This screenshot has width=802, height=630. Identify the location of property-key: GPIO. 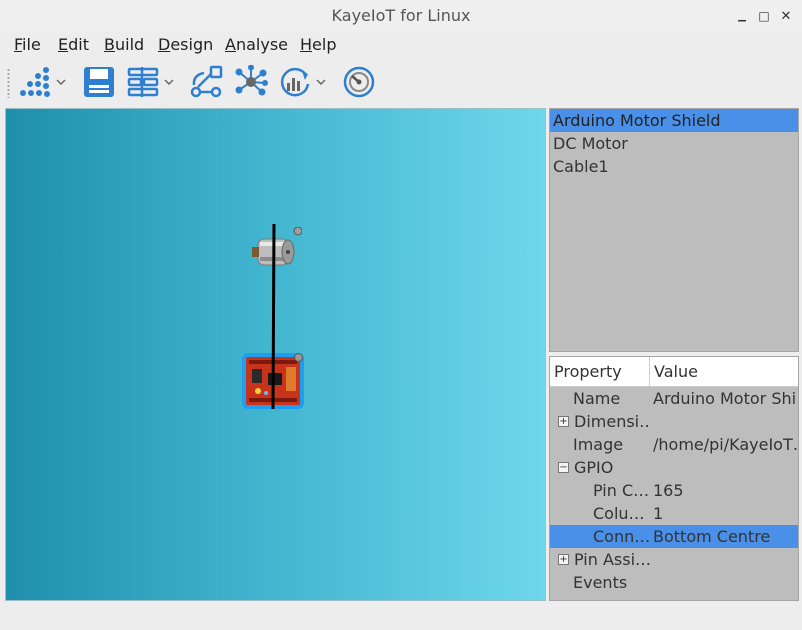
(594, 467).